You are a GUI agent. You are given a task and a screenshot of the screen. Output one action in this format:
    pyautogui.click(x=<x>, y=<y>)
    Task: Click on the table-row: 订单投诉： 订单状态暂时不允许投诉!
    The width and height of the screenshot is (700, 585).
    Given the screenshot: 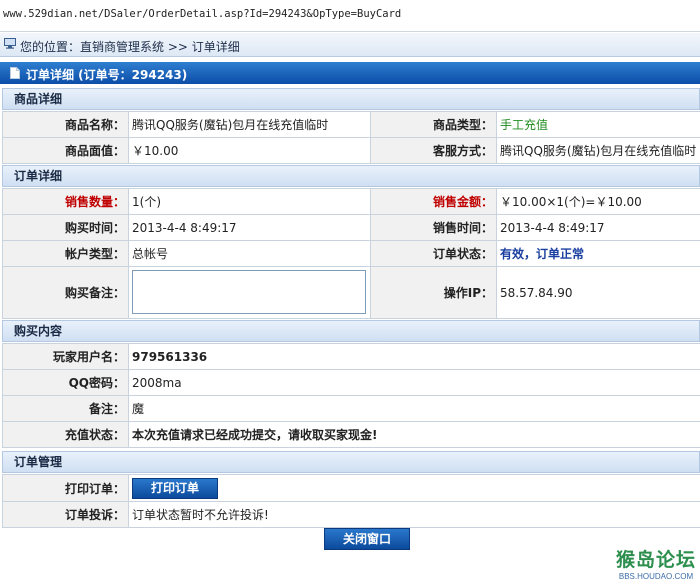 What is the action you would take?
    pyautogui.click(x=351, y=514)
    